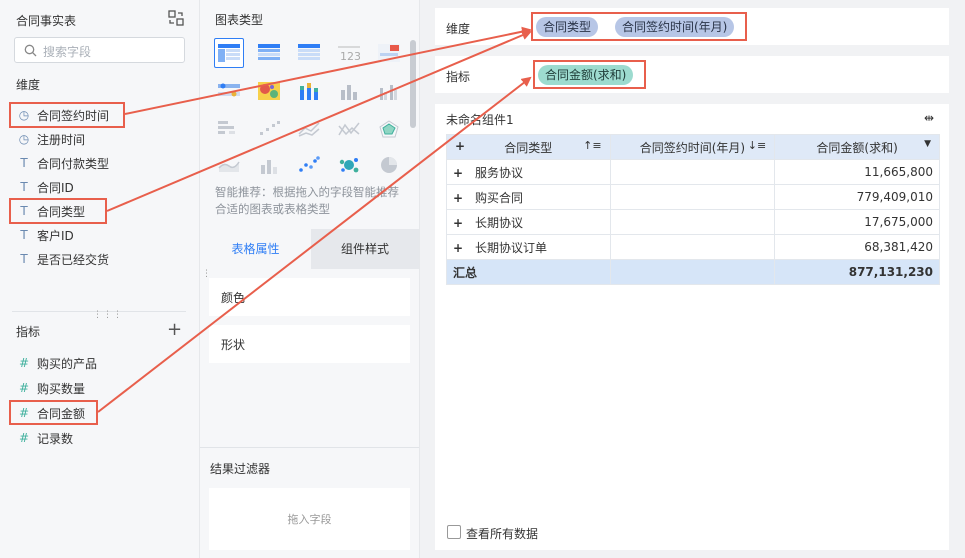 The width and height of the screenshot is (965, 558). I want to click on table-header-row: + 合同类型 ↑≡ 合同签约时间(年月) ↓≡ 合同金额(求和) ▼, so click(693, 147).